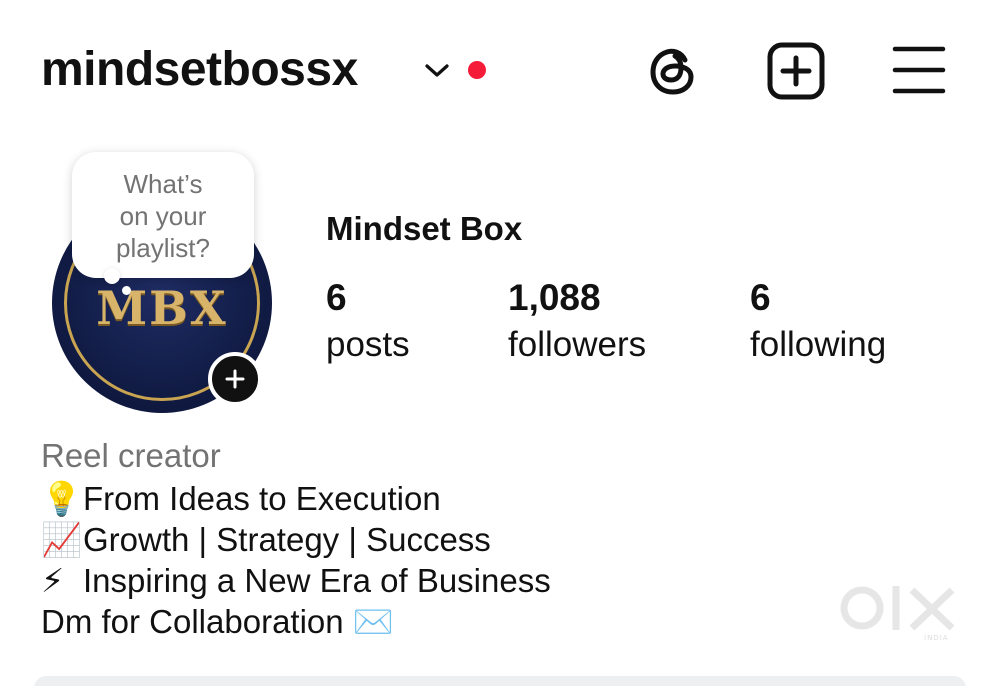  What do you see at coordinates (126, 290) in the screenshot?
I see `note-bubble-tail-dot` at bounding box center [126, 290].